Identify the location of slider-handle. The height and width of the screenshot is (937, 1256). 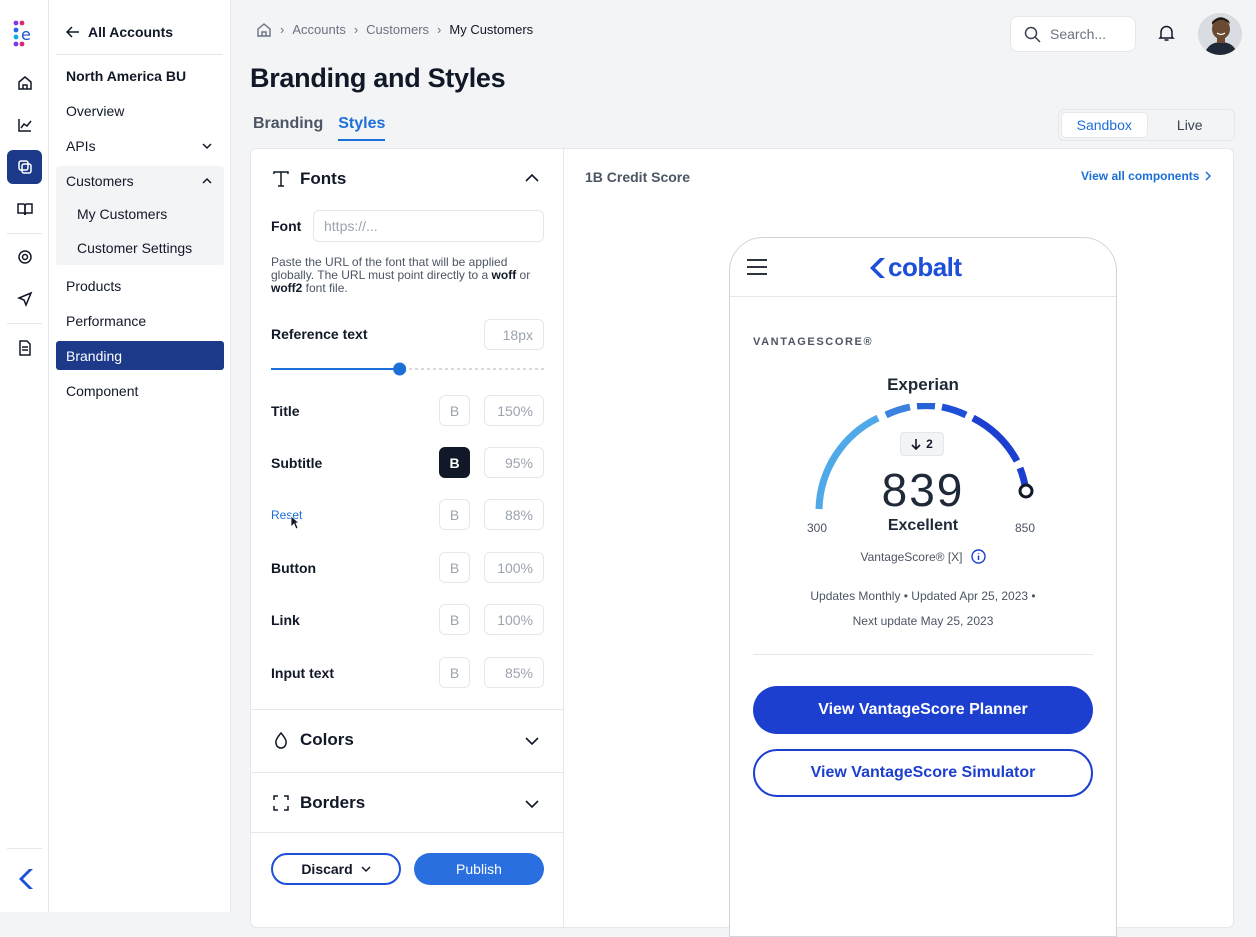
(400, 369).